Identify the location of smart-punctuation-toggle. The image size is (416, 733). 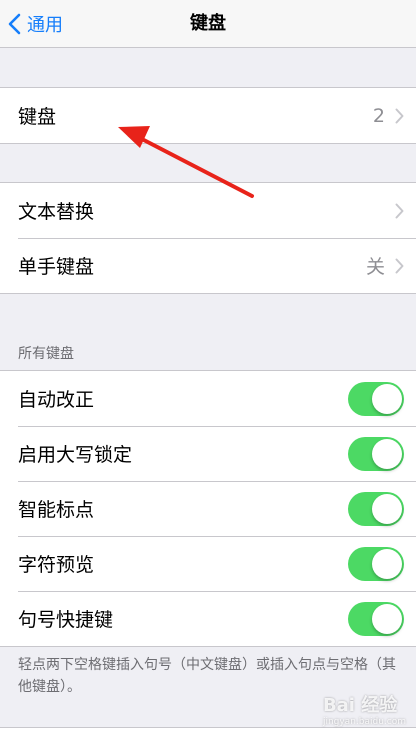
(376, 508).